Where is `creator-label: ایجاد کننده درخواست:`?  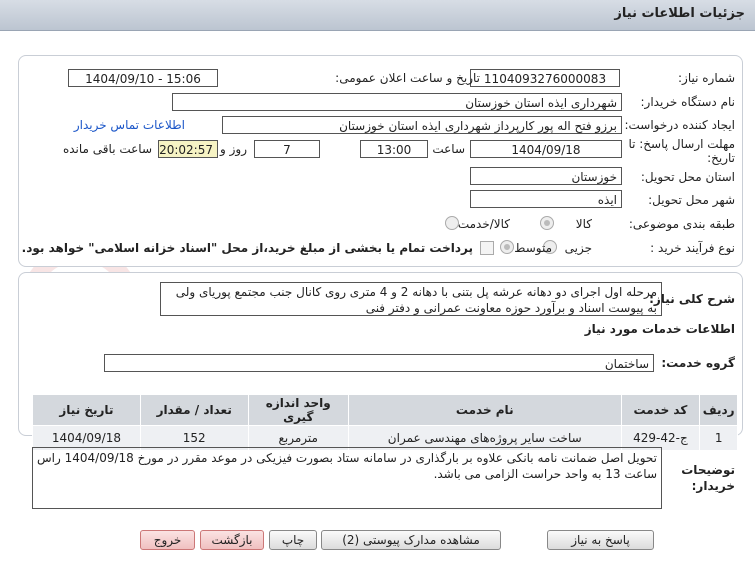
creator-label: ایجاد کننده درخواست: is located at coordinates (679, 125).